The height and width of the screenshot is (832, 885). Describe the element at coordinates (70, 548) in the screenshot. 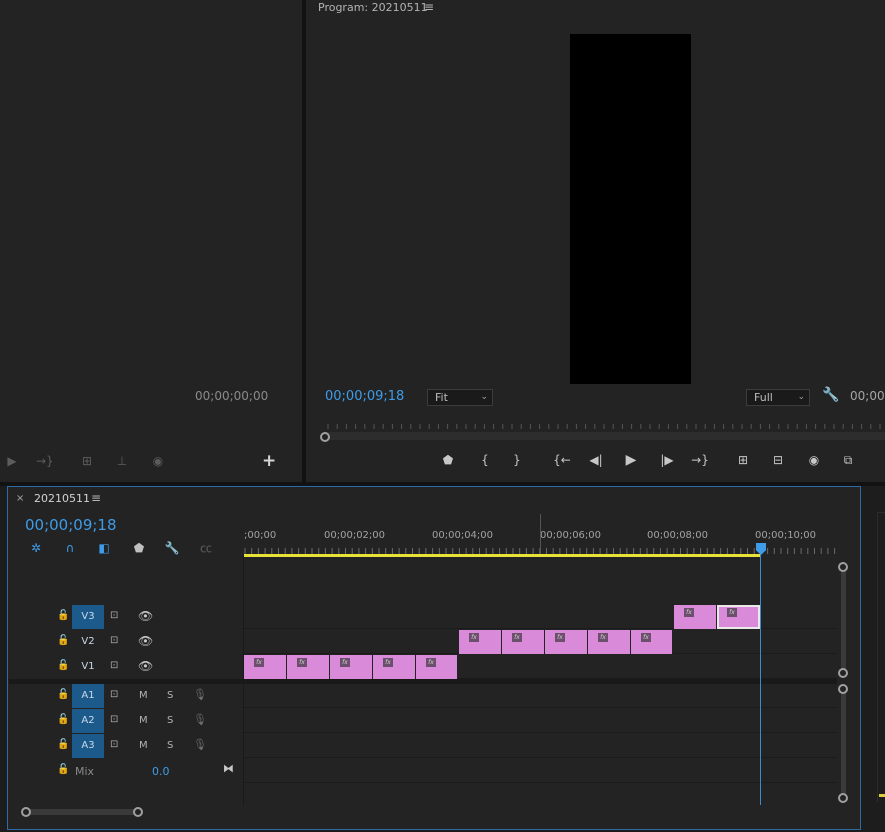

I see `snap-magnet-icon: ∩` at that location.